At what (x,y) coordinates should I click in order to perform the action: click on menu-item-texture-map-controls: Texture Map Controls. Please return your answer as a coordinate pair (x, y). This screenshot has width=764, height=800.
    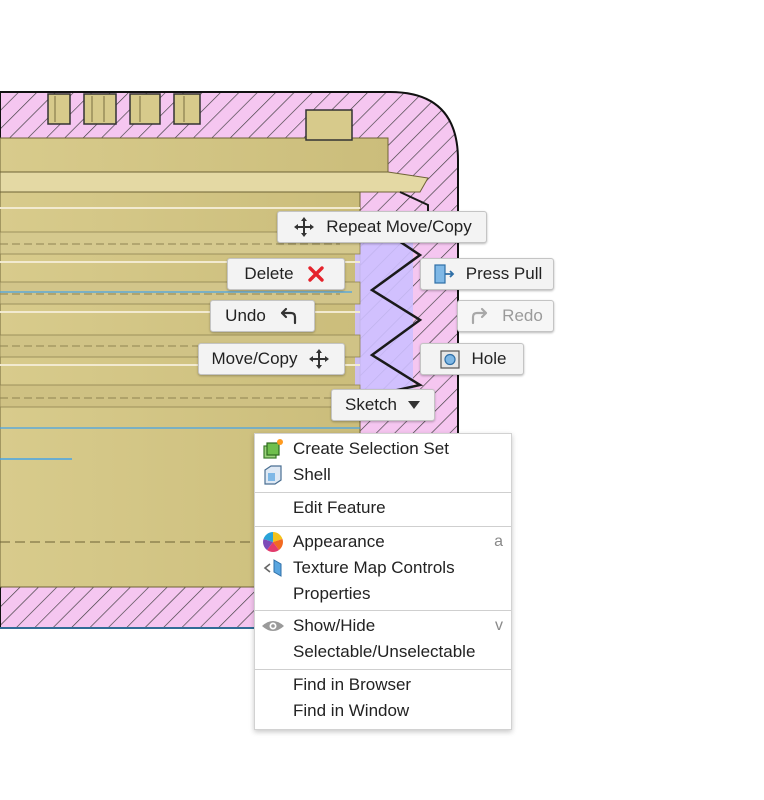
    Looking at the image, I should click on (383, 568).